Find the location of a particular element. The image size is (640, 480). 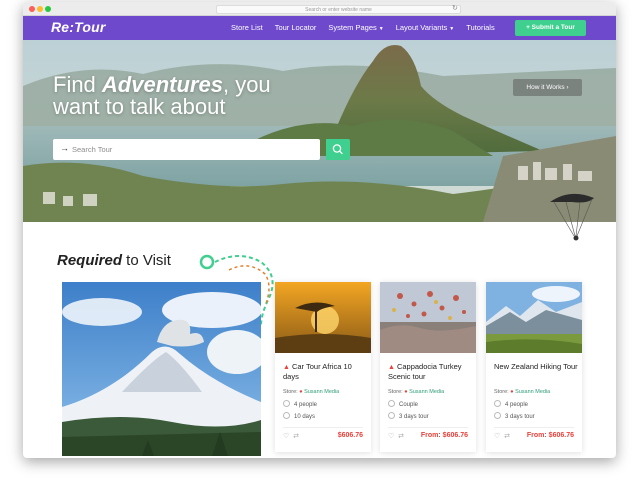

tour-card-title-text: Car Tour Africa 10 days is located at coordinates (317, 371).